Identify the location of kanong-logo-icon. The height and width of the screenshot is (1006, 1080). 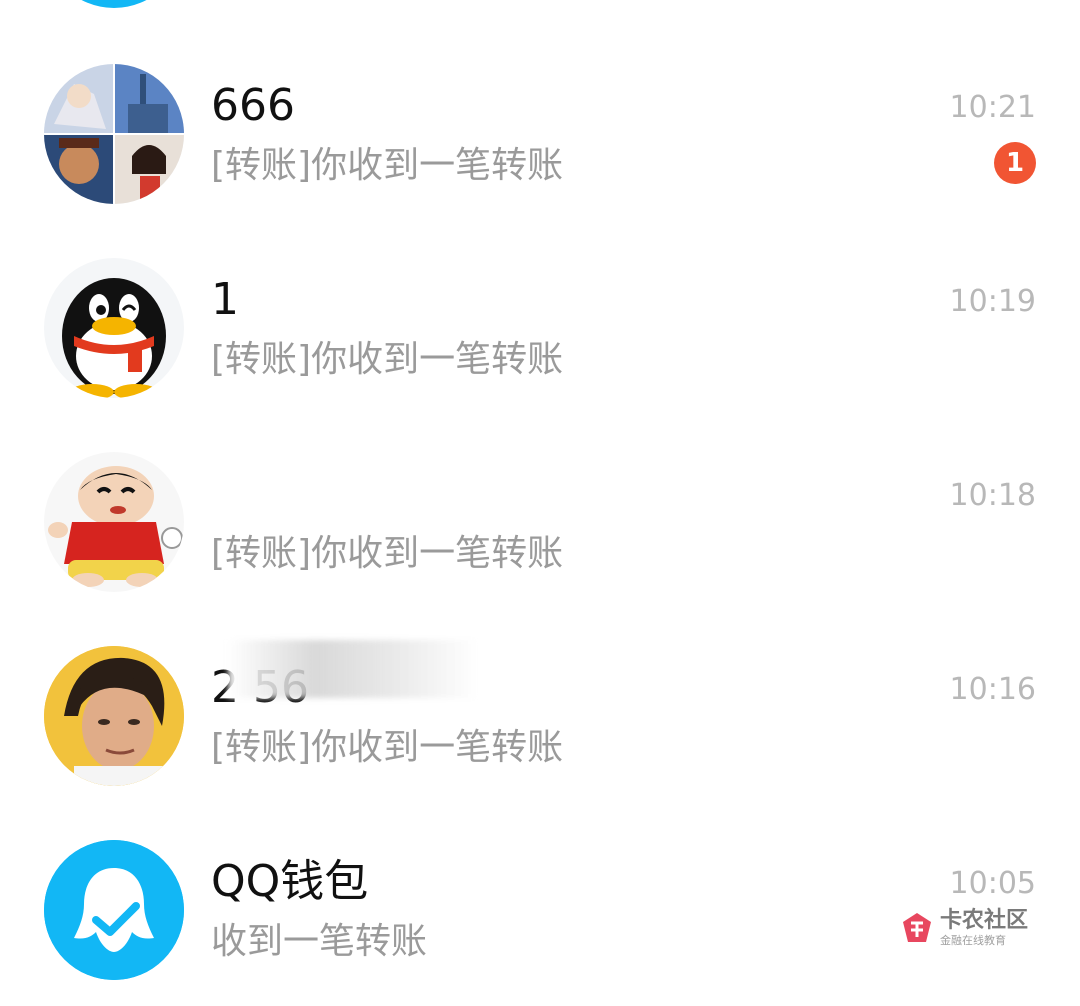
(917, 927).